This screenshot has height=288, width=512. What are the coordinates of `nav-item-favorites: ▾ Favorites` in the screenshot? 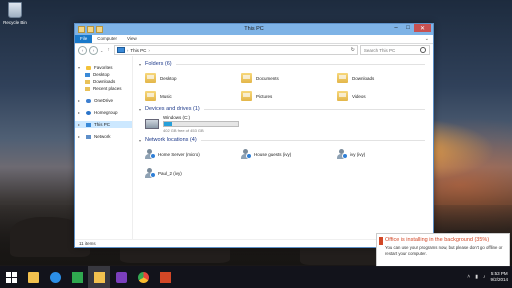 It's located at (103, 67).